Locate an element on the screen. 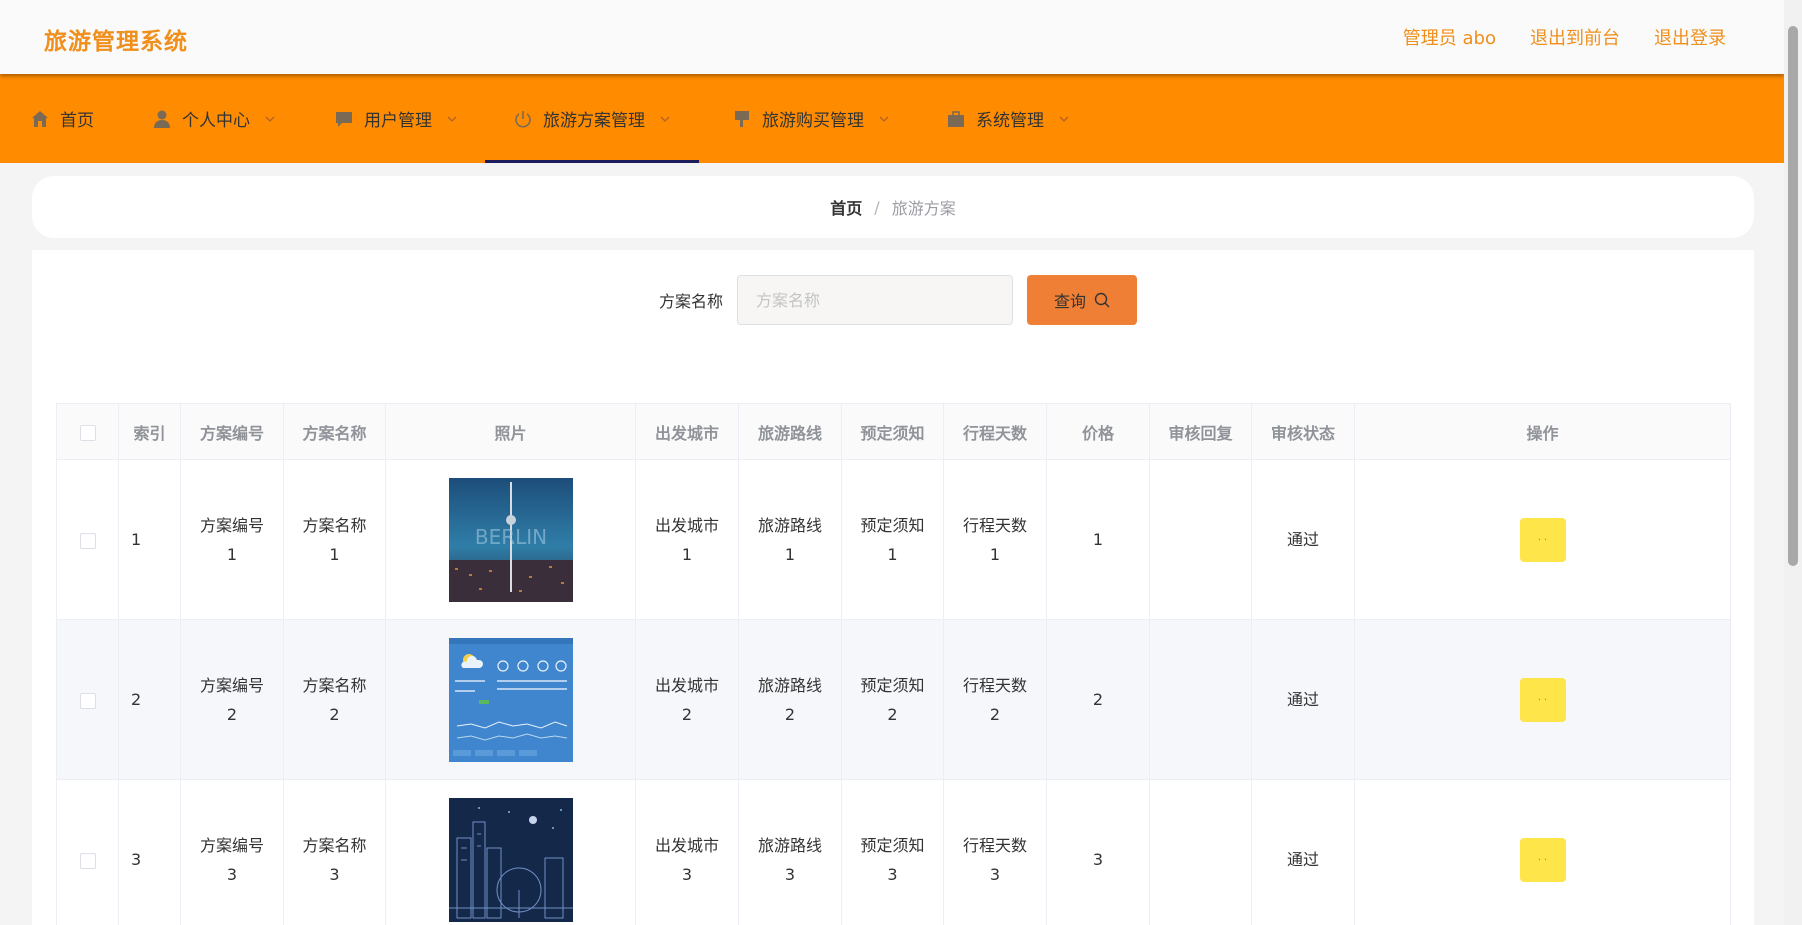 This screenshot has width=1802, height=925. days-value: 1 is located at coordinates (995, 554).